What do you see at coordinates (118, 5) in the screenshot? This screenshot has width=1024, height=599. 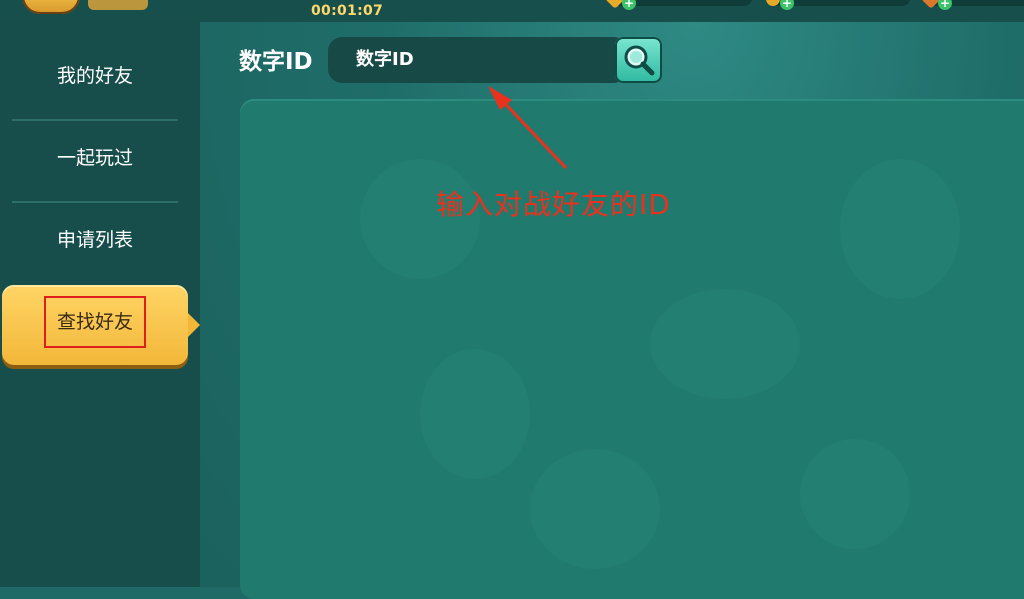 I see `game-logo-text` at bounding box center [118, 5].